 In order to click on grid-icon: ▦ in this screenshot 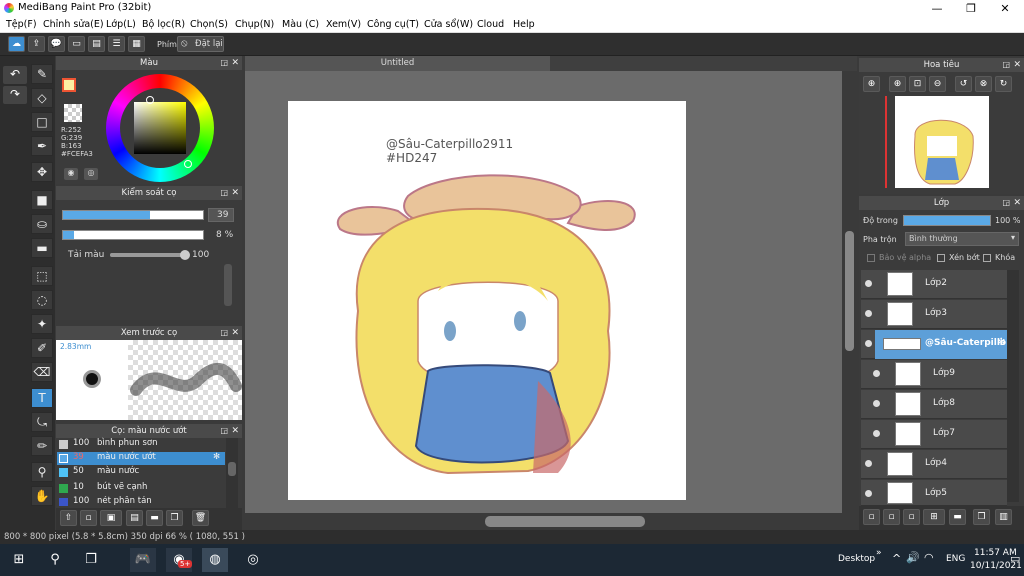, I will do `click(136, 44)`.